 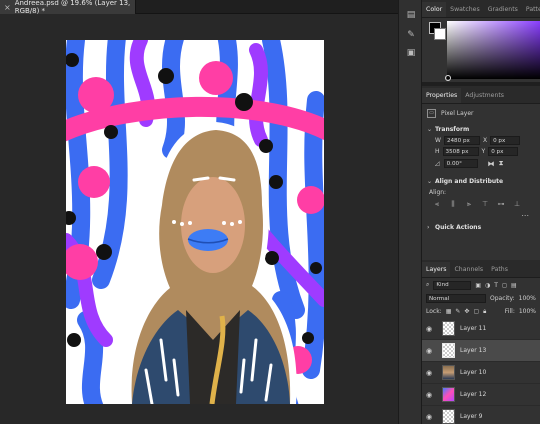 What do you see at coordinates (438, 140) in the screenshot?
I see `width-label: W` at bounding box center [438, 140].